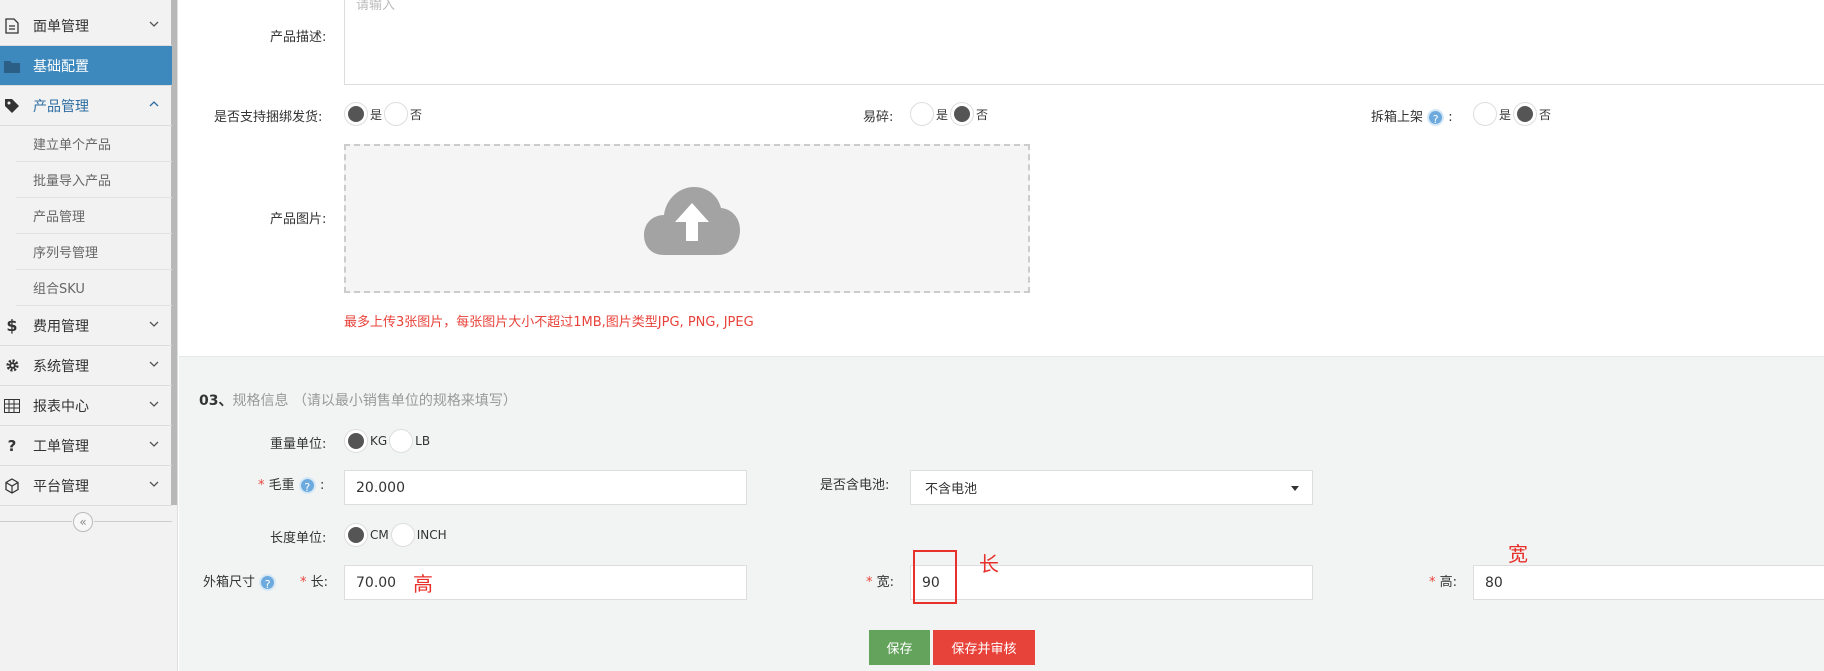  I want to click on annotation-gao: 高, so click(423, 584).